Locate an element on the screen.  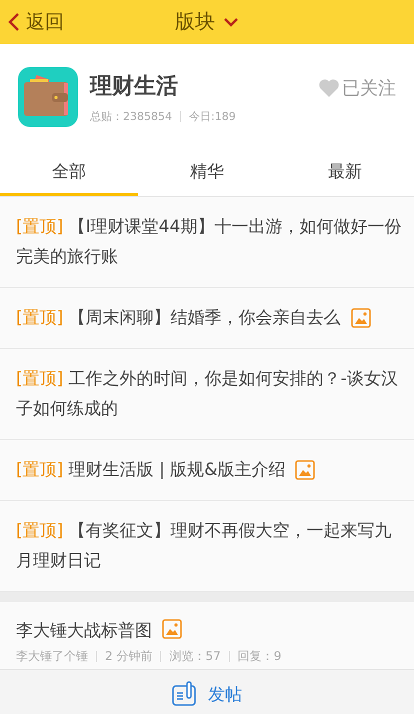
compose-icon is located at coordinates (185, 694).